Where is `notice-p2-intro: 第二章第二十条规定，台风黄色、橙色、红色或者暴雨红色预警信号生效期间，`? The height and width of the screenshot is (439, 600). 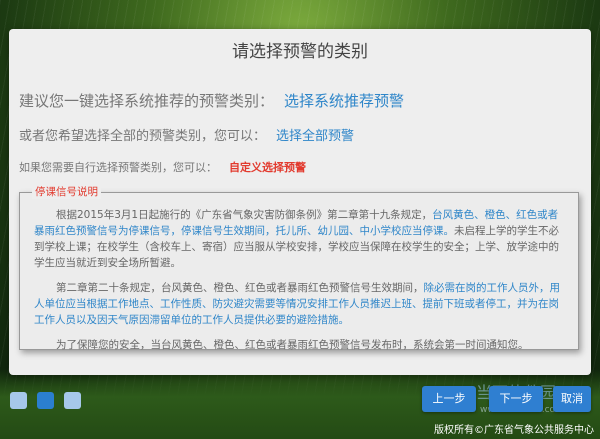 notice-p2-intro: 第二章第二十条规定，台风黄色、橙色、红色或者暴雨红色预警信号生效期间， is located at coordinates (240, 288).